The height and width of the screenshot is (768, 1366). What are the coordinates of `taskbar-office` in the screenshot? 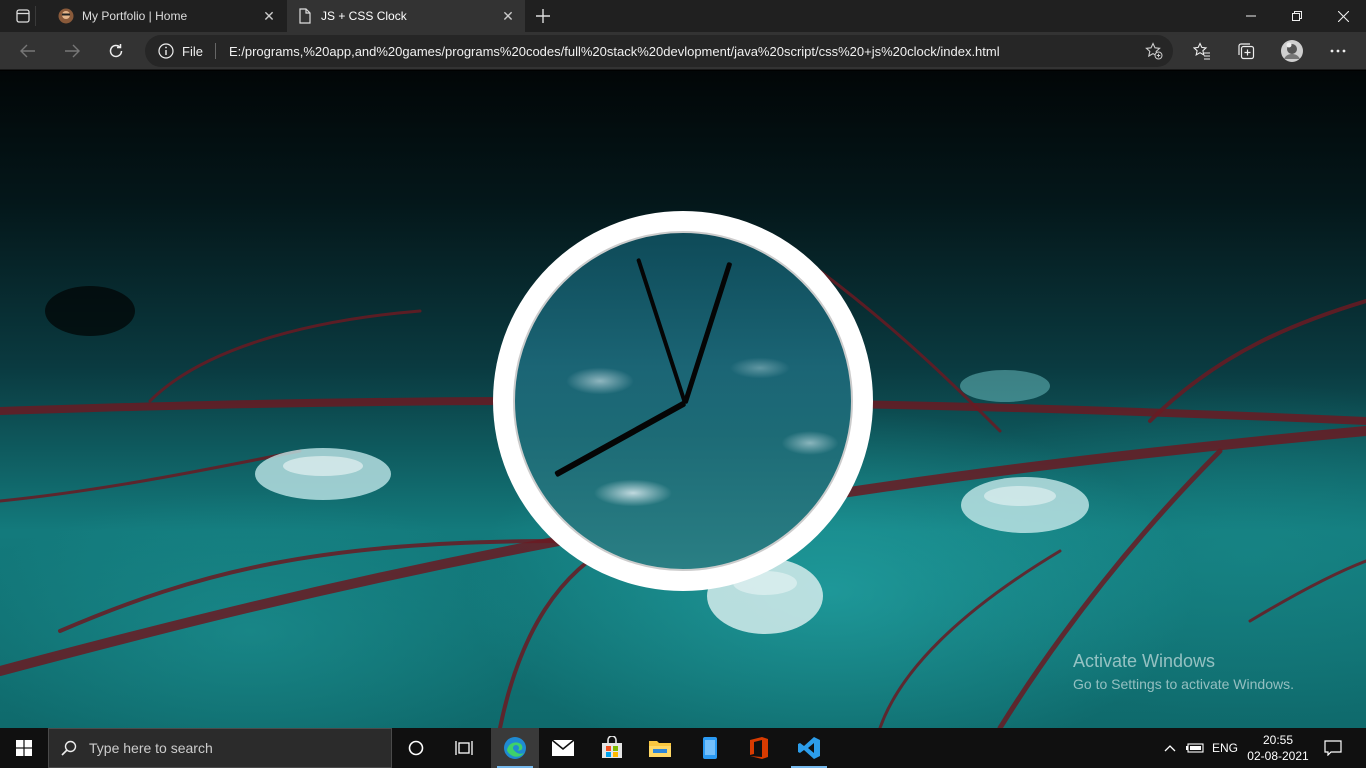 It's located at (759, 748).